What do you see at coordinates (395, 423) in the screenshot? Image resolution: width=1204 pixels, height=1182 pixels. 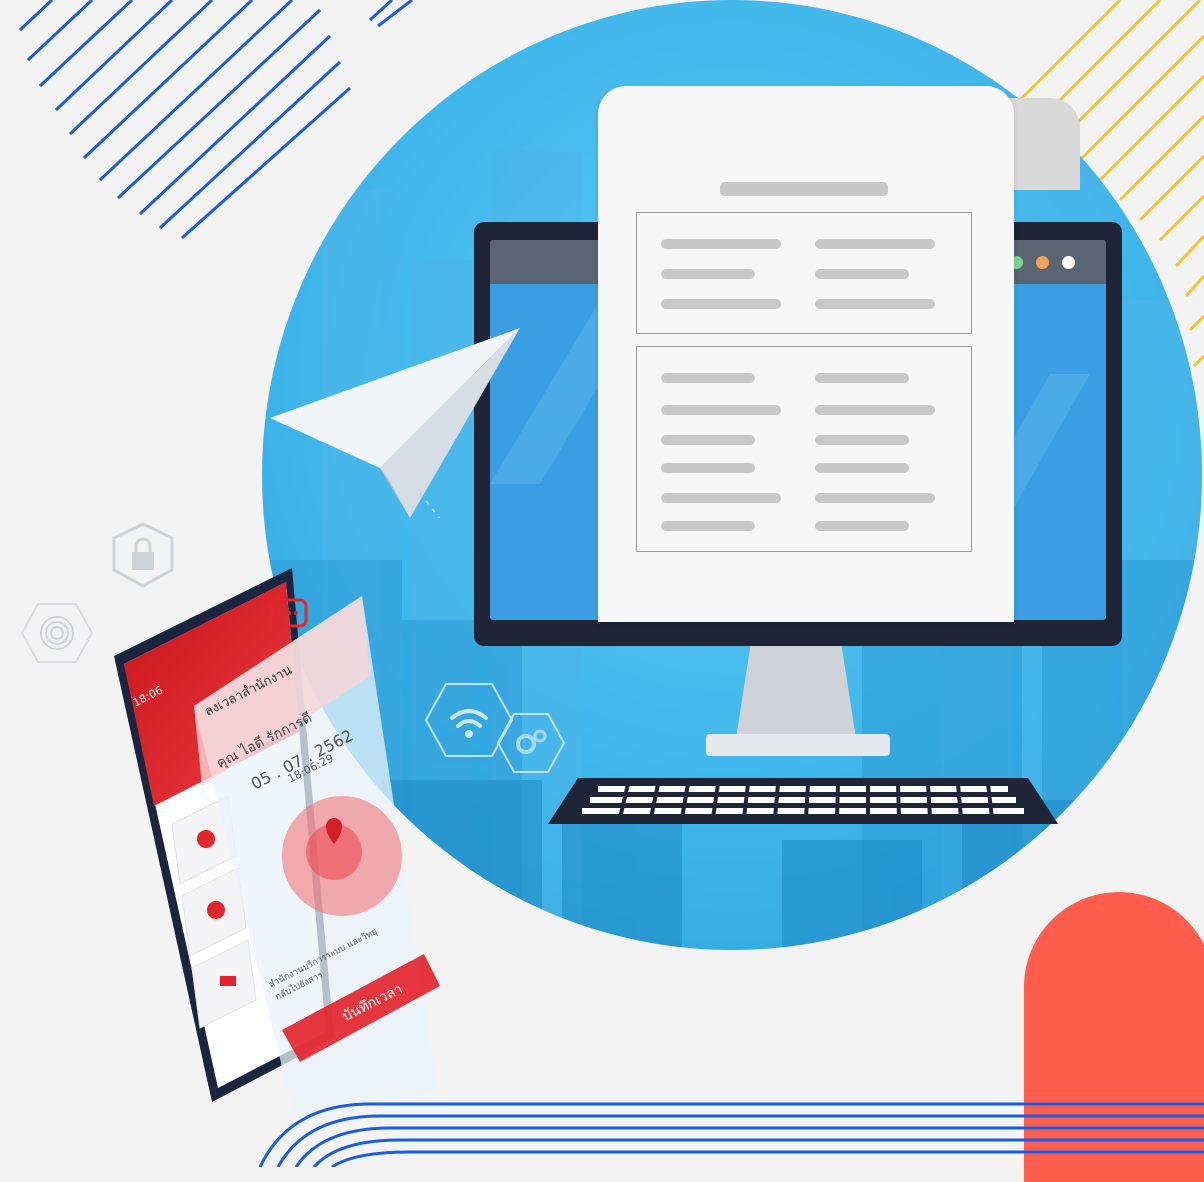 I see `paper-plane-icon` at bounding box center [395, 423].